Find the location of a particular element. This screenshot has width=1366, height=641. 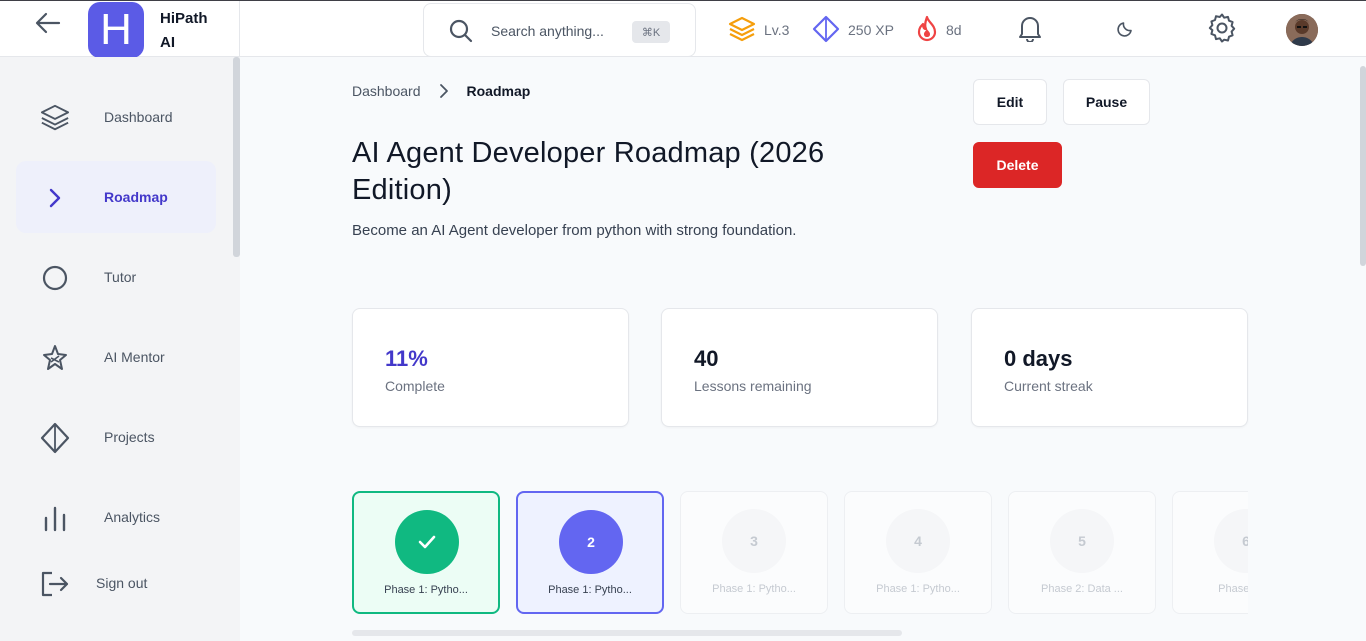

sidebar-item-label: Roadmap is located at coordinates (136, 197).